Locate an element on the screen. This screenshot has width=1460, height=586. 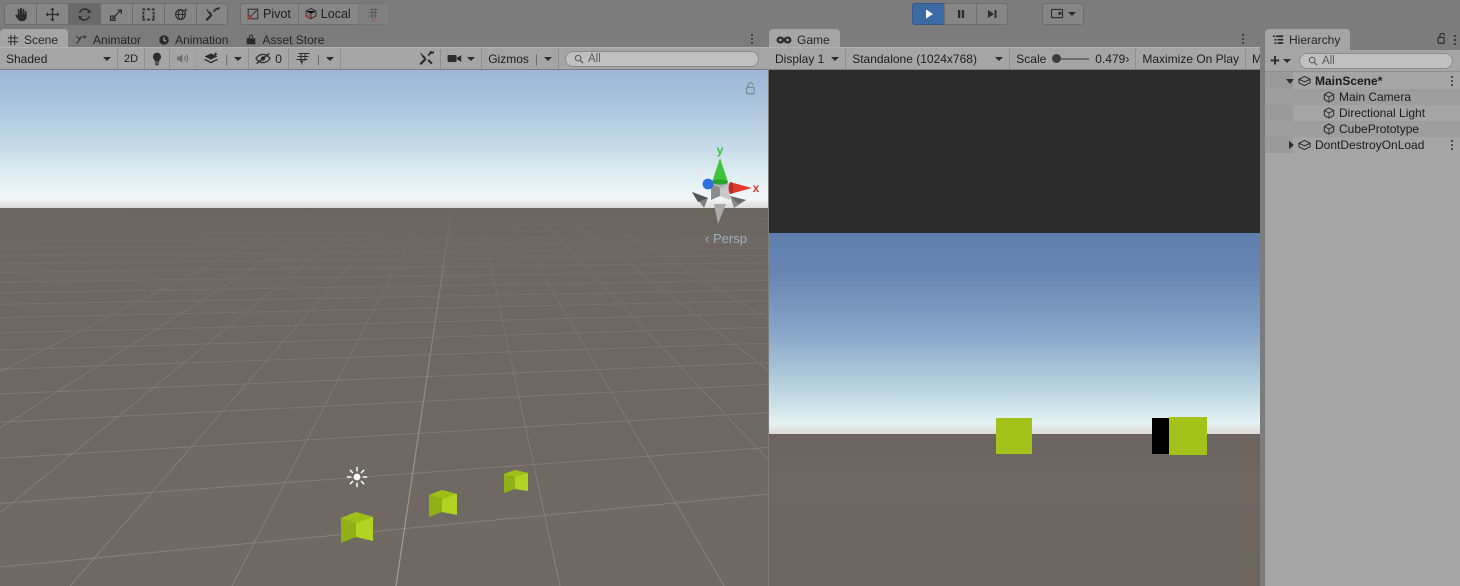
scene-search-field: All is located at coordinates (664, 59).